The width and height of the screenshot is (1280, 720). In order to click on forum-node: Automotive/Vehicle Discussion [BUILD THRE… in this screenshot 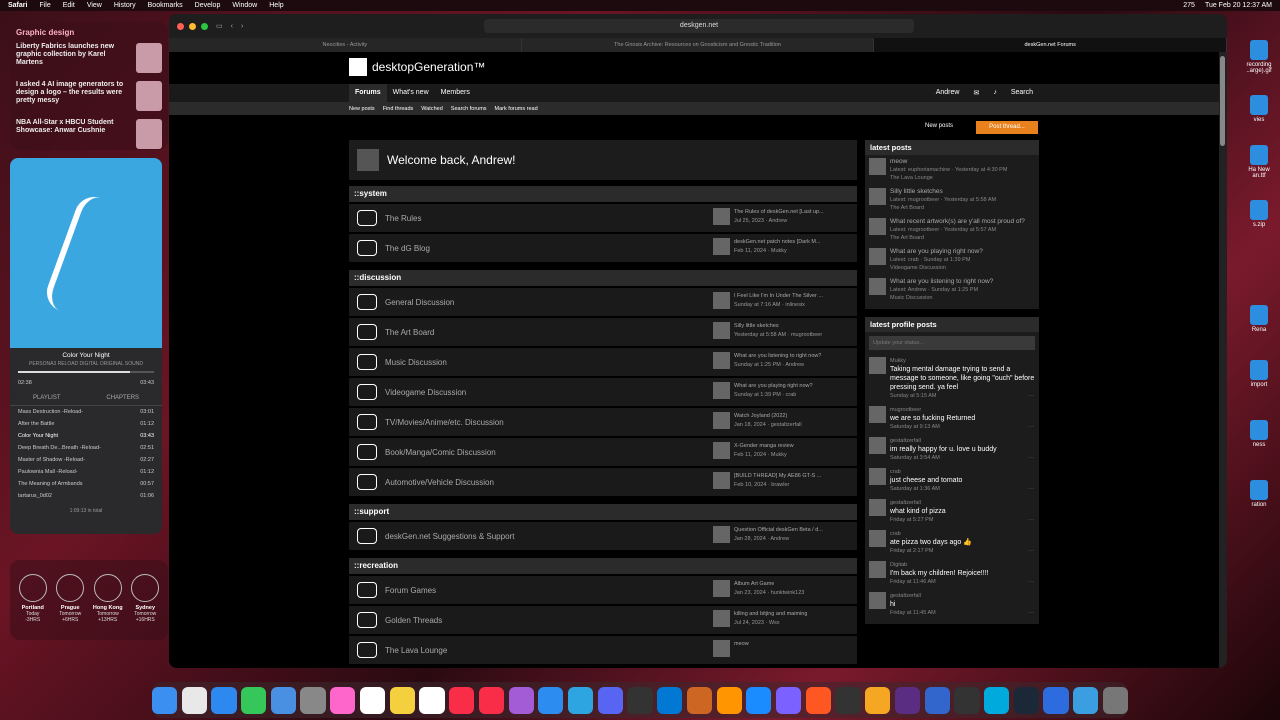, I will do `click(603, 482)`.